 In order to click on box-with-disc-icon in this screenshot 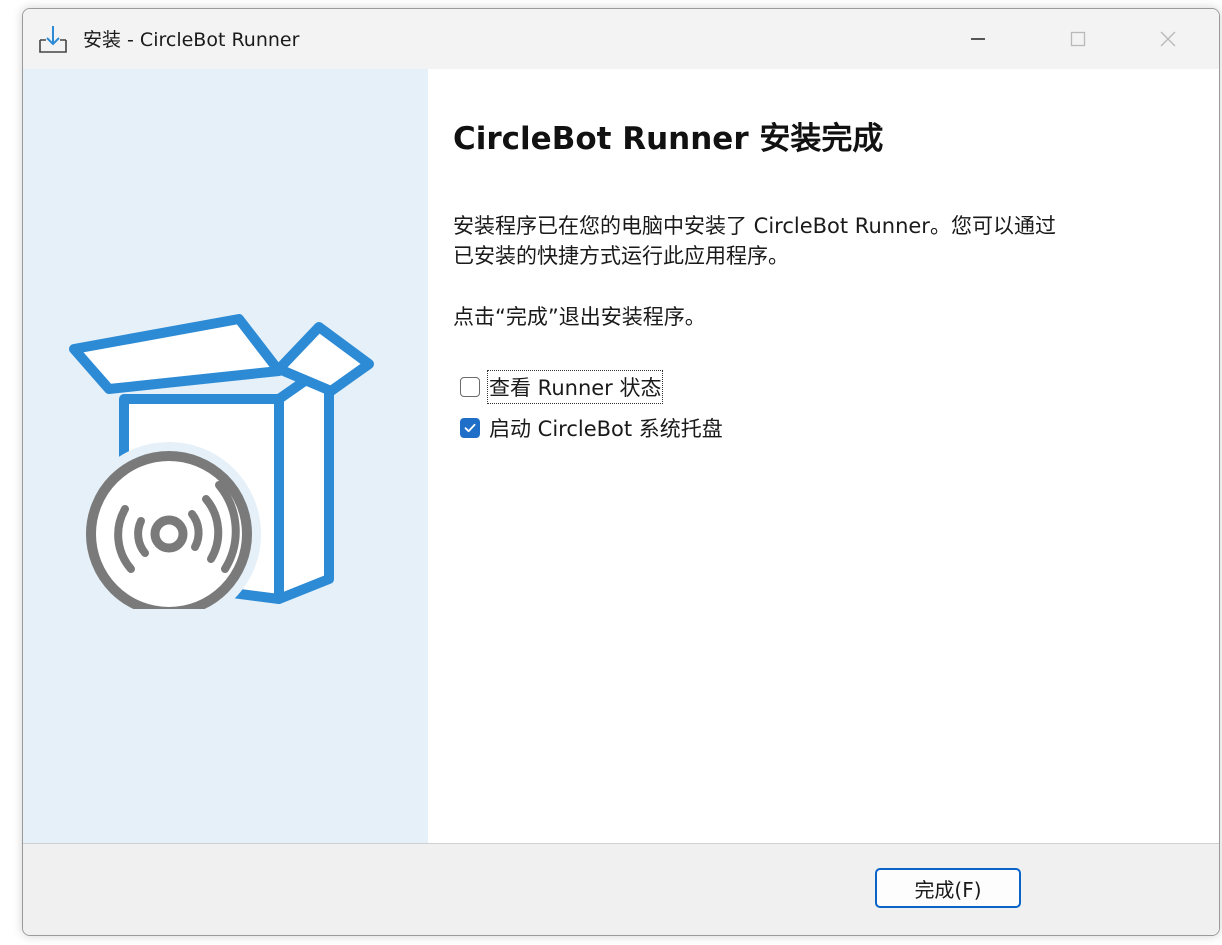, I will do `click(221, 461)`.